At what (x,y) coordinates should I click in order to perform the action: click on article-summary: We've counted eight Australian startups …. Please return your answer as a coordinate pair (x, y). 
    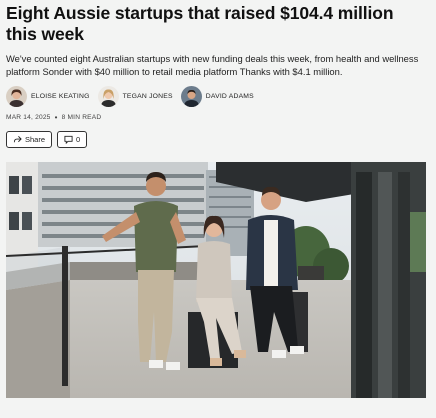
    Looking at the image, I should click on (212, 65).